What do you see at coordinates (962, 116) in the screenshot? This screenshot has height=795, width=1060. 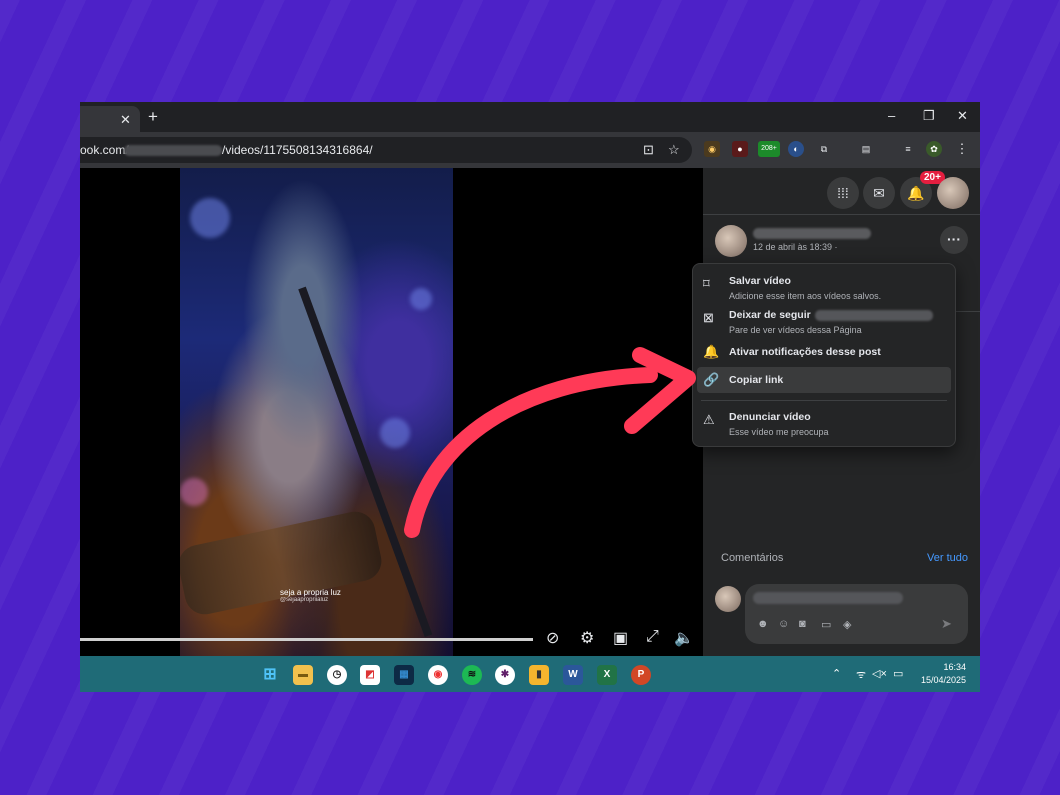 I see `close-window-button: ✕` at bounding box center [962, 116].